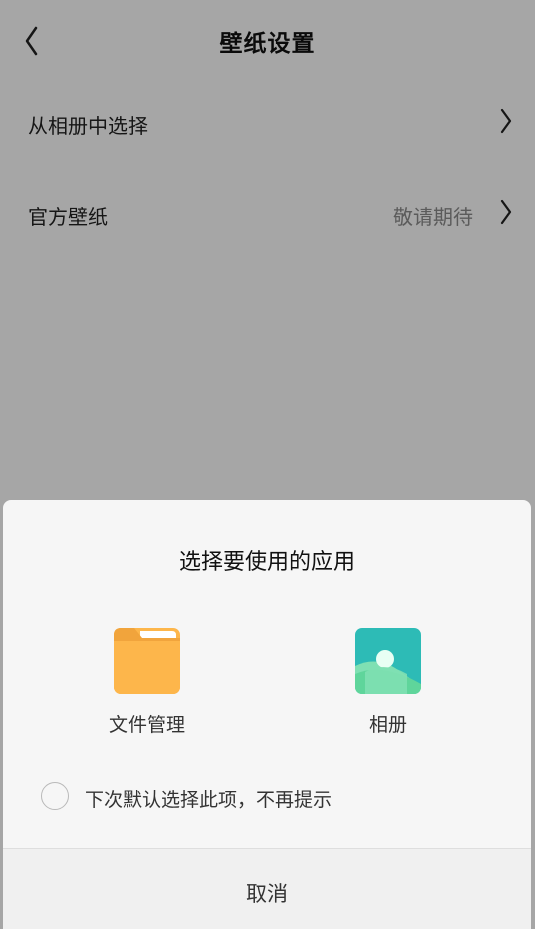 The height and width of the screenshot is (929, 535). I want to click on app-label: 文件管理, so click(146, 725).